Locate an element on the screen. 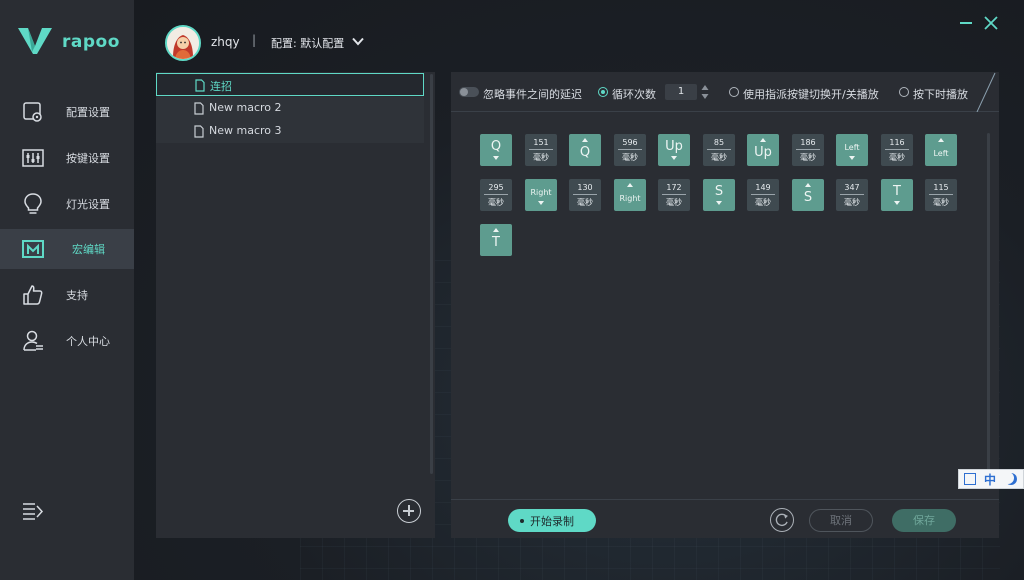 This screenshot has height=580, width=1024. macro-list-item: 连招 is located at coordinates (290, 84).